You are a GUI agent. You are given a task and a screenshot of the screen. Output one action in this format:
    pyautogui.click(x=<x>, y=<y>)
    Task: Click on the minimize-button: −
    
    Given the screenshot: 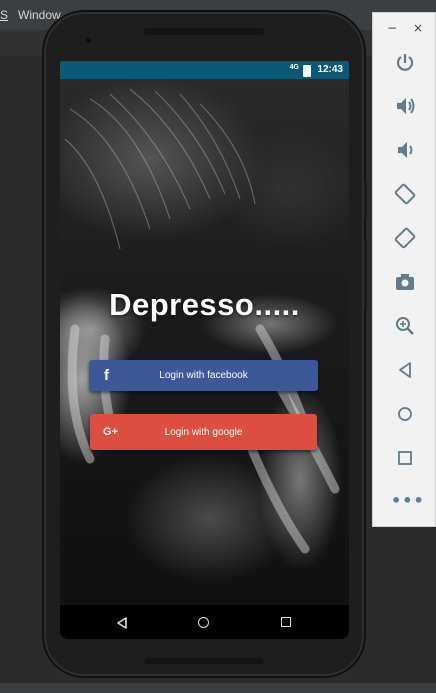 What is the action you would take?
    pyautogui.click(x=392, y=28)
    